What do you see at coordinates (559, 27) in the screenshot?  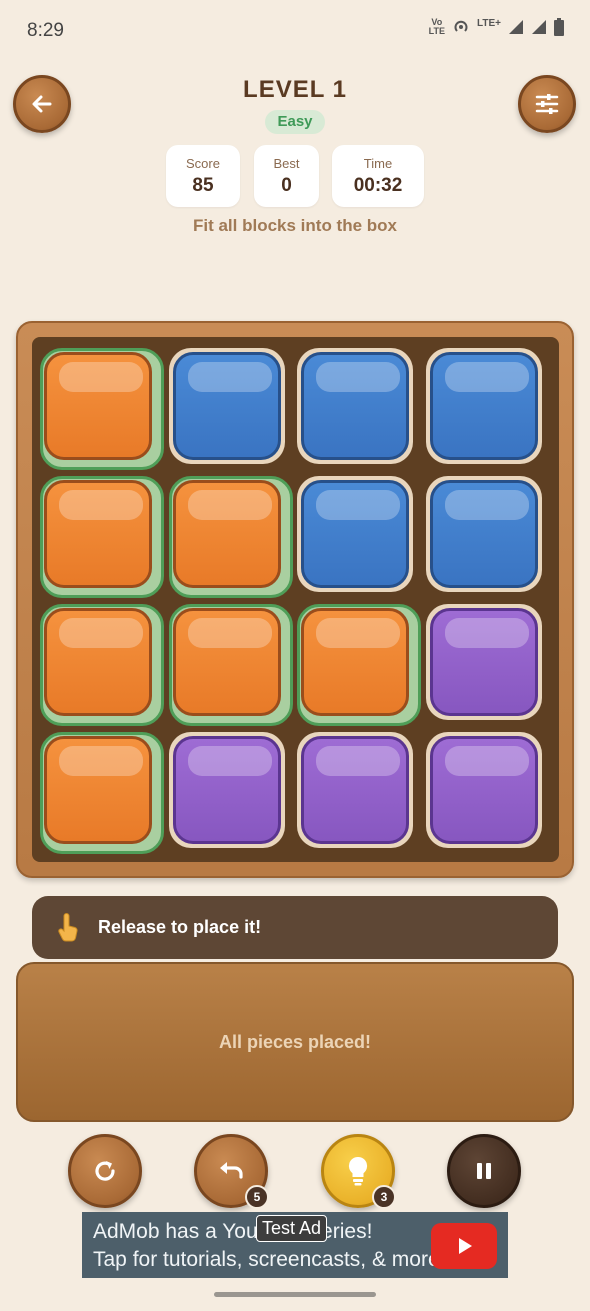 I see `battery-icon` at bounding box center [559, 27].